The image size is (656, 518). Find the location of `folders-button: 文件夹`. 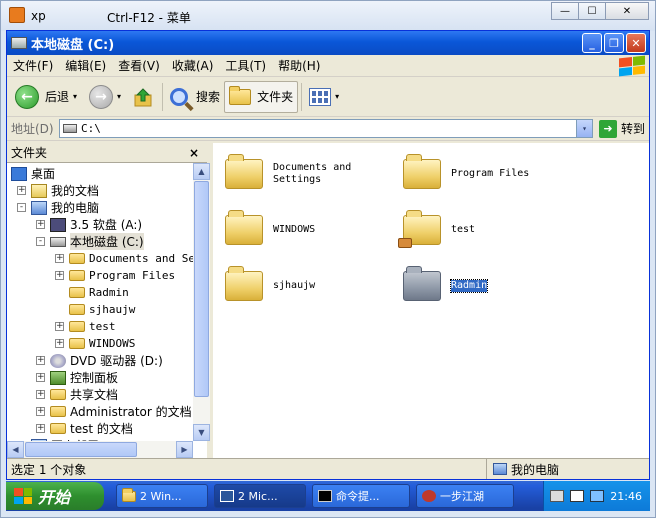

folders-button: 文件夹 is located at coordinates (261, 96).